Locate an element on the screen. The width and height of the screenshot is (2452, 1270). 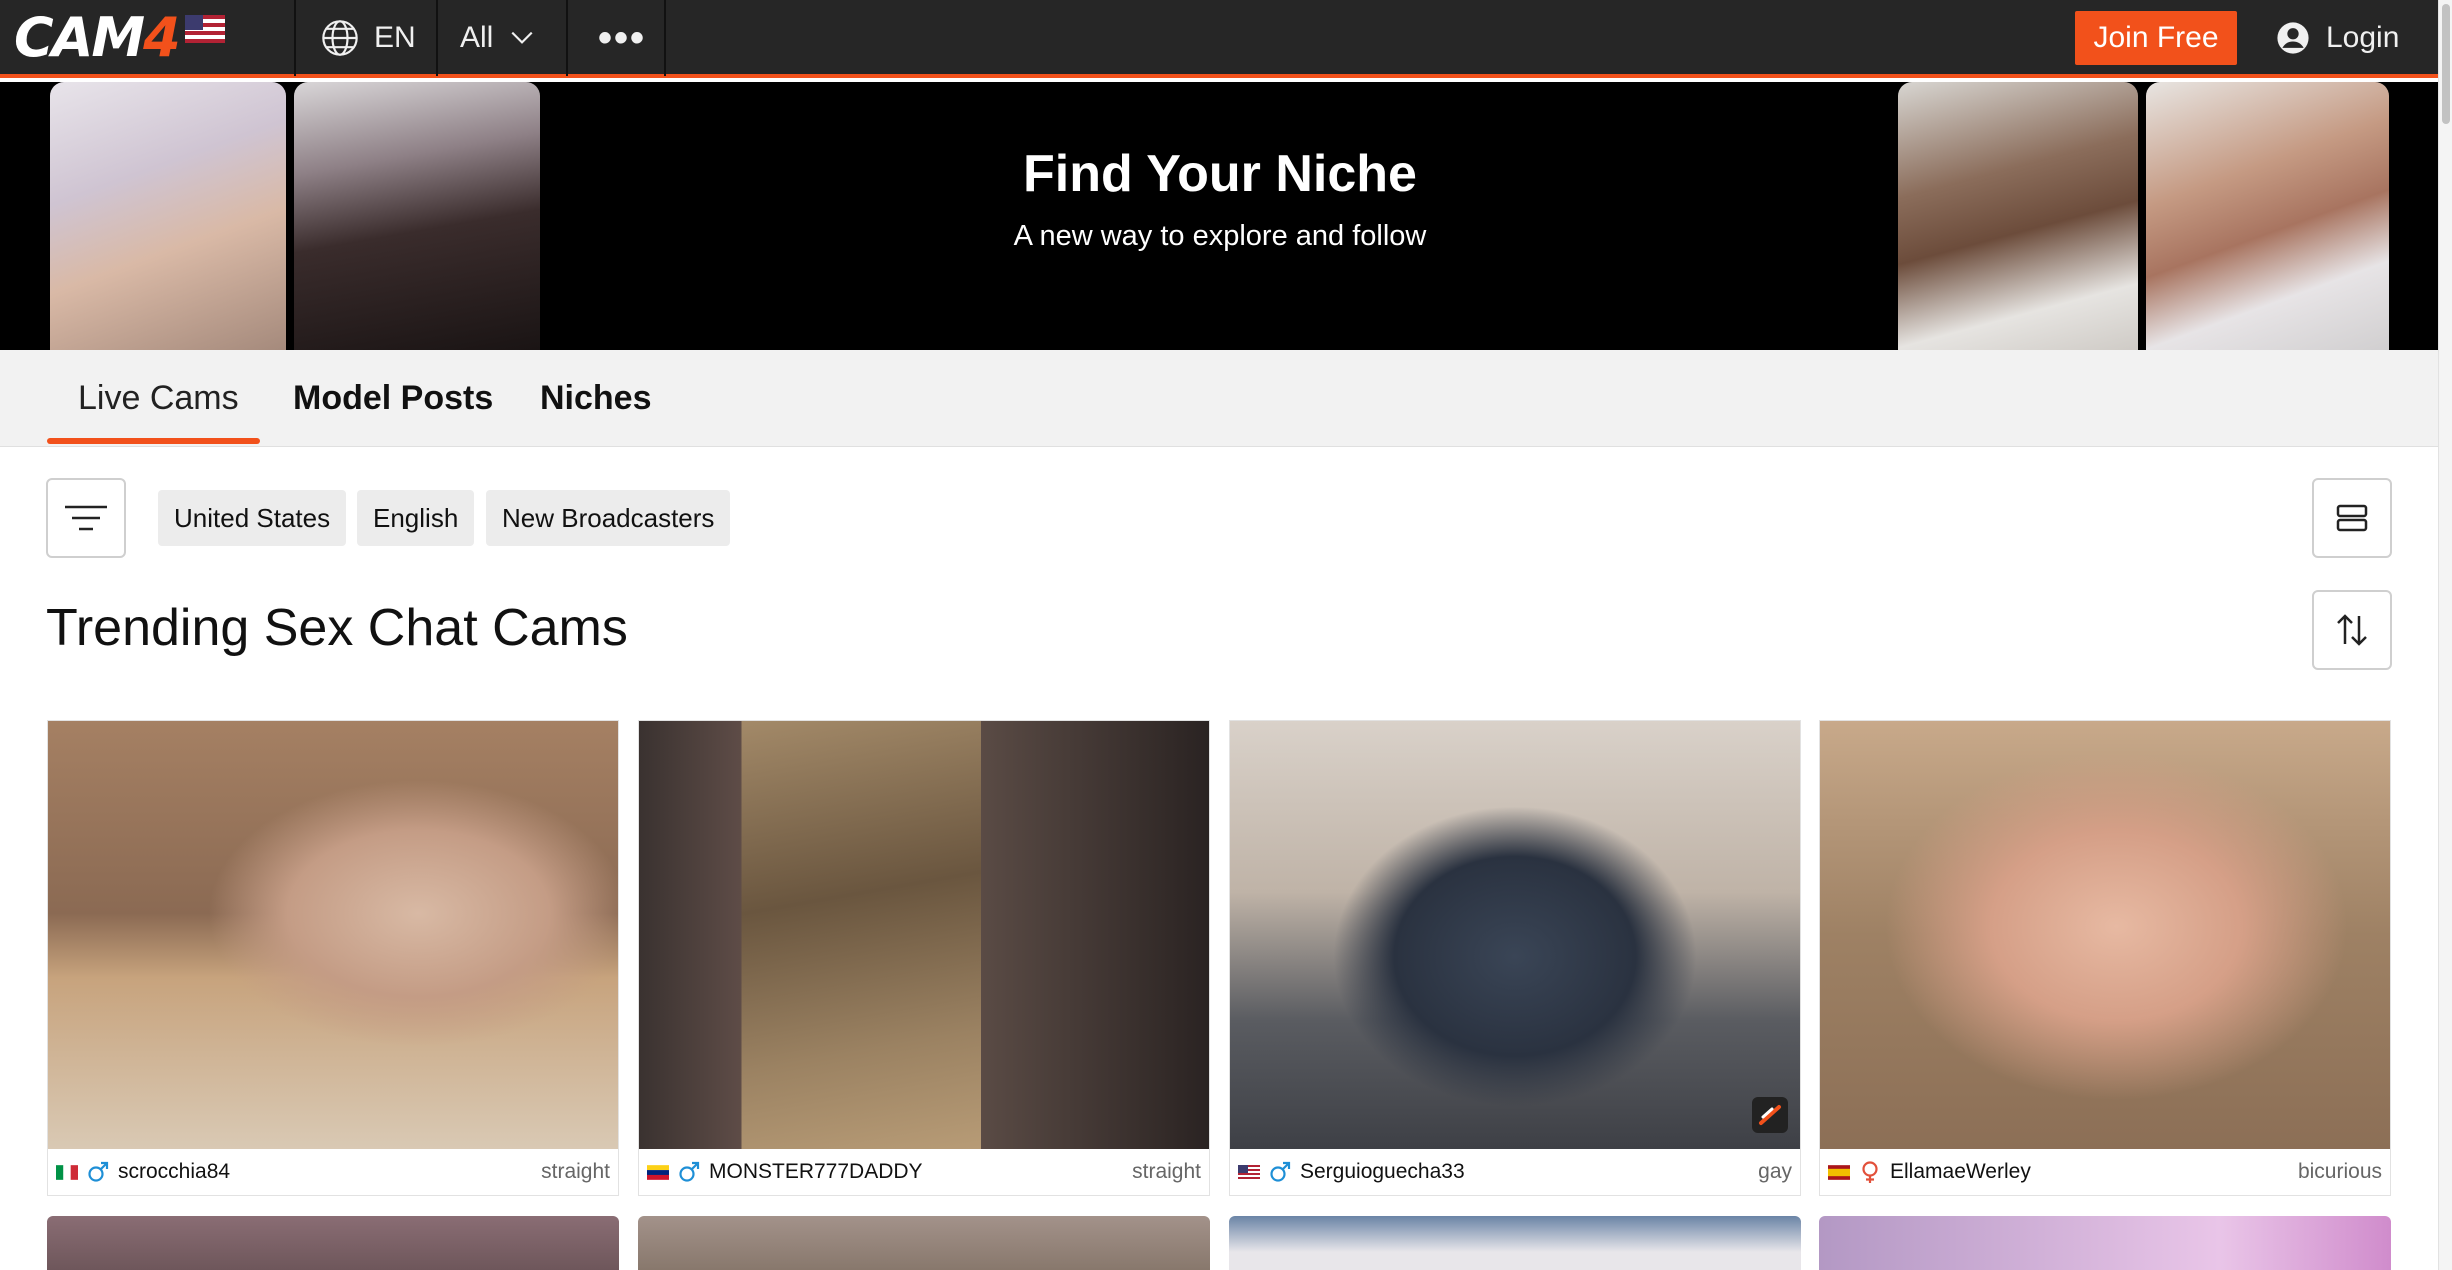
sort-arrows-icon is located at coordinates (2352, 630).